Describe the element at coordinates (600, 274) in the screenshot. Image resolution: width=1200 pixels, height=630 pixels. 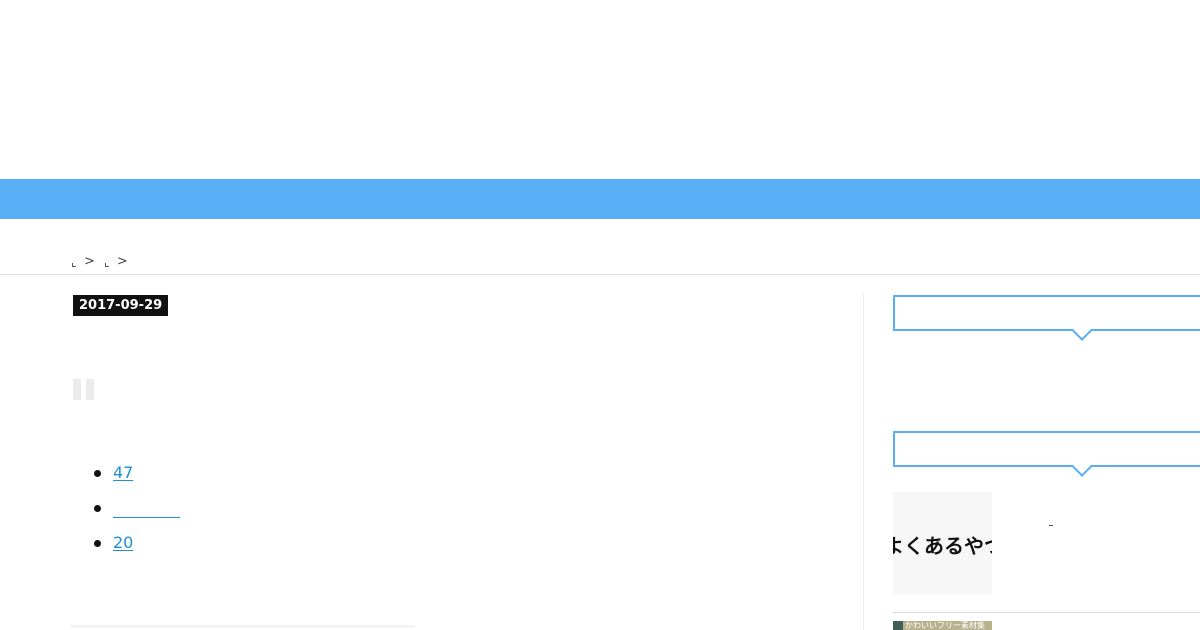
I see `breadcrumb-divider` at that location.